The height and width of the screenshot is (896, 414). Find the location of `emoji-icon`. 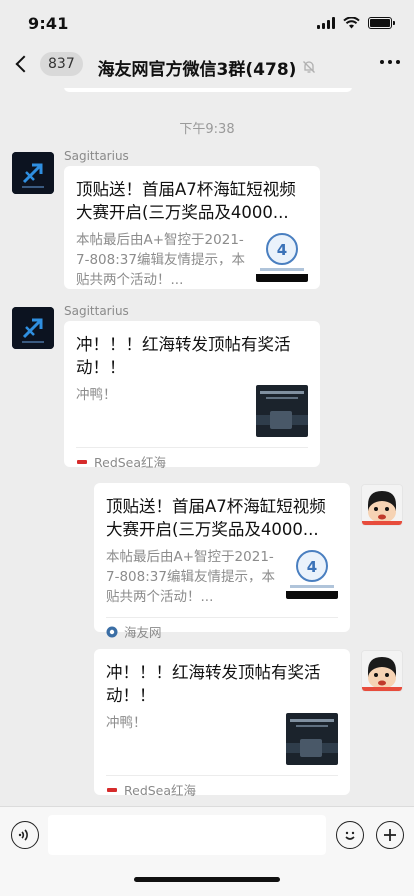

emoji-icon is located at coordinates (350, 835).